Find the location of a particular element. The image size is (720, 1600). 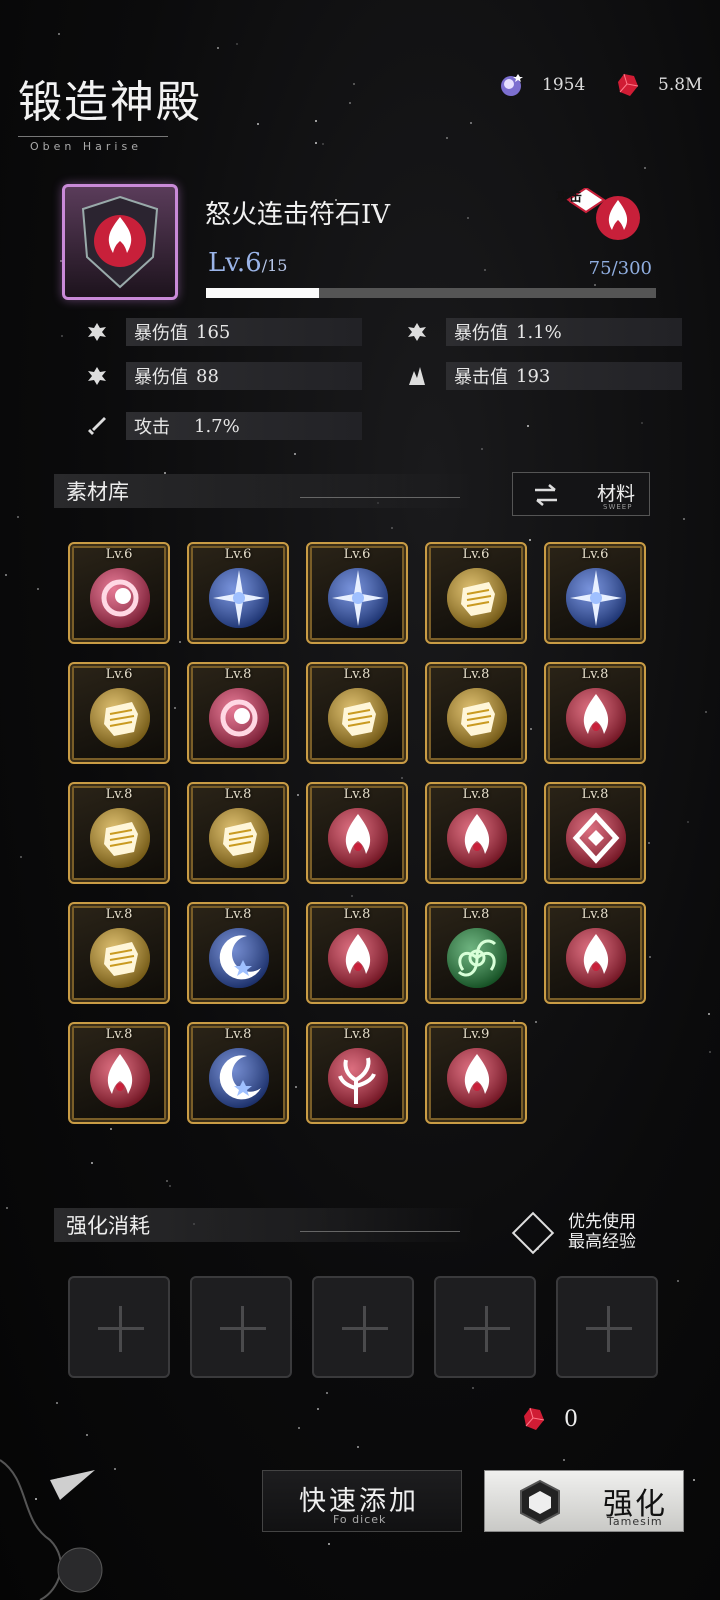

exp-progress-fill is located at coordinates (262, 293).